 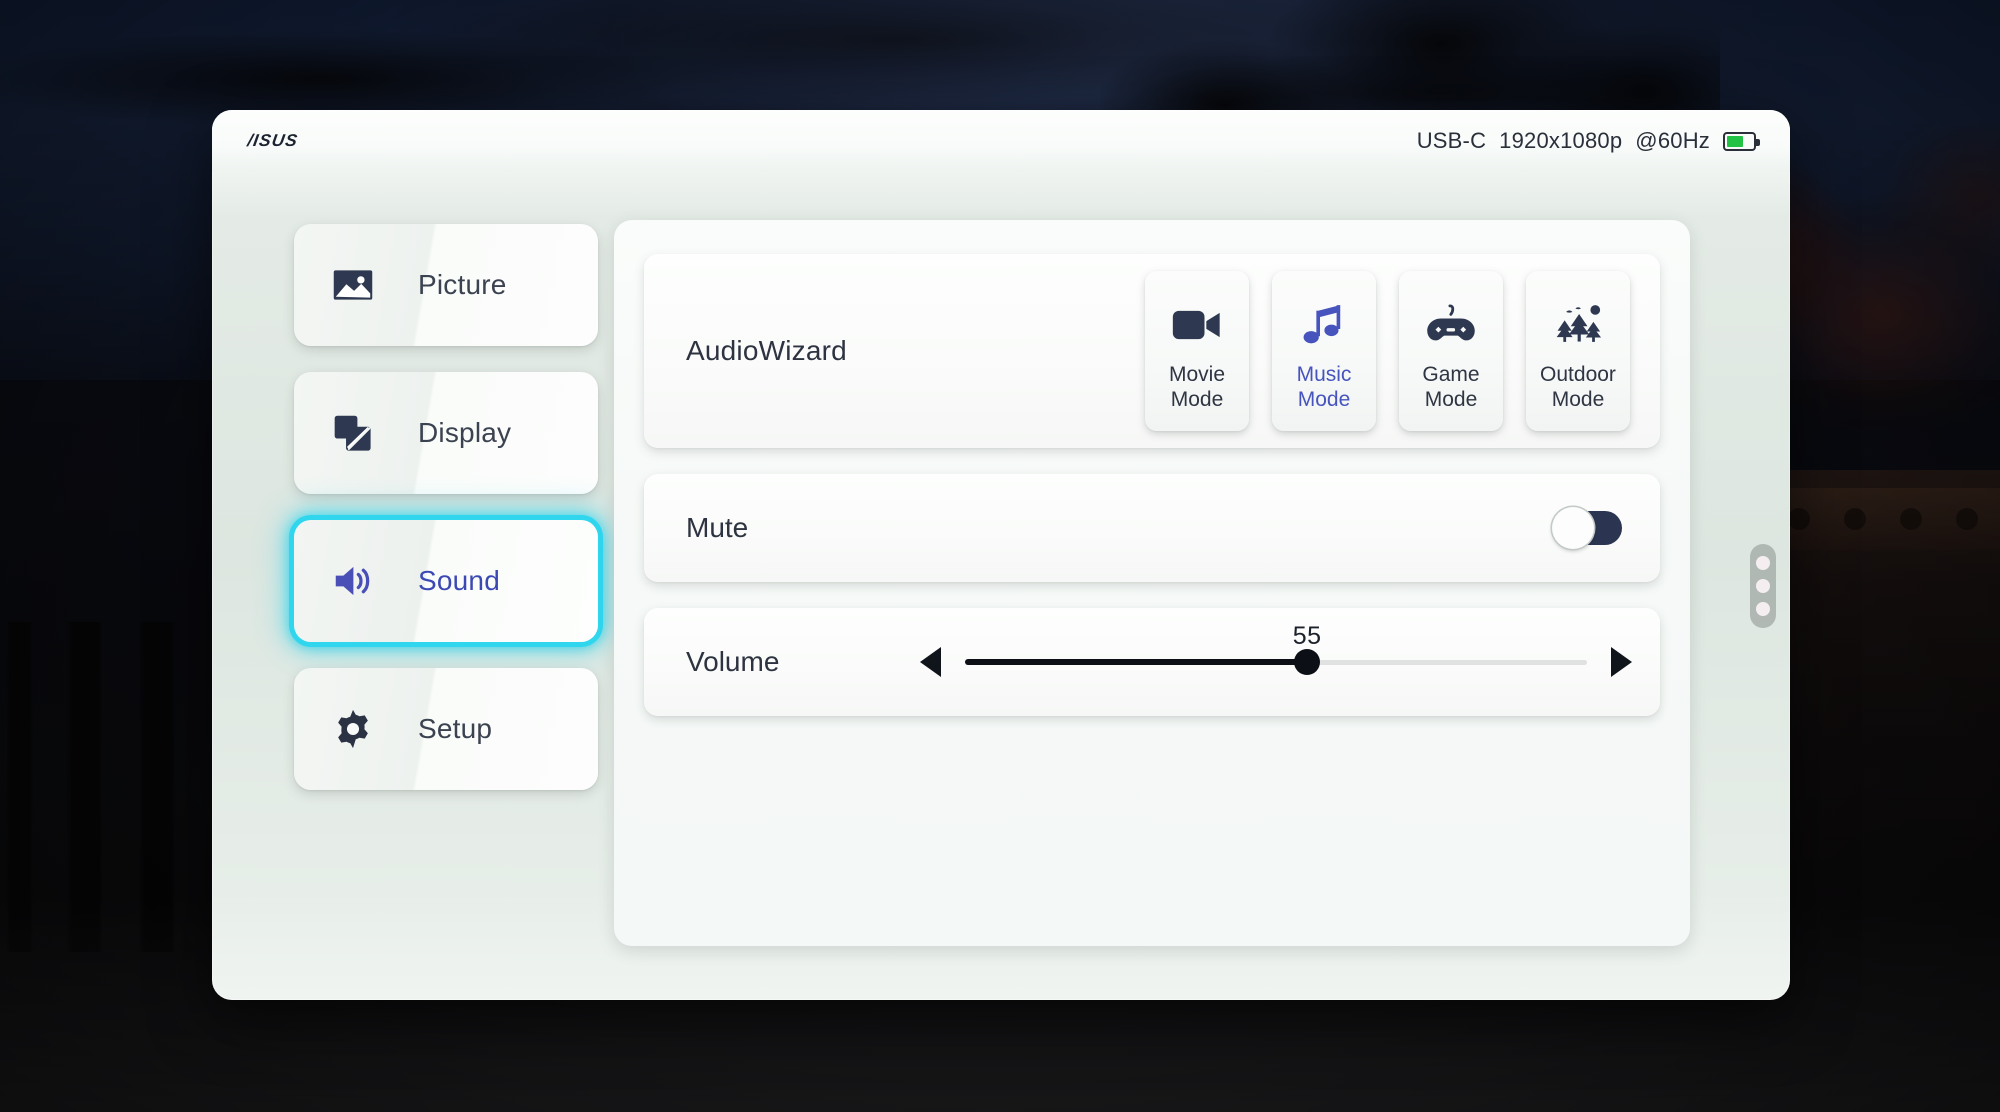 I want to click on sidebar-item-label: Setup, so click(x=455, y=728).